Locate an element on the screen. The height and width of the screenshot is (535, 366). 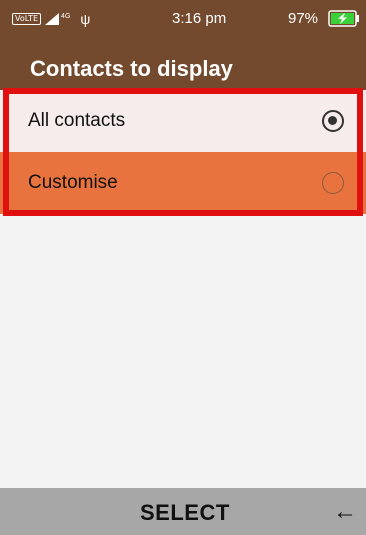
radio-unchecked-icon is located at coordinates (333, 183).